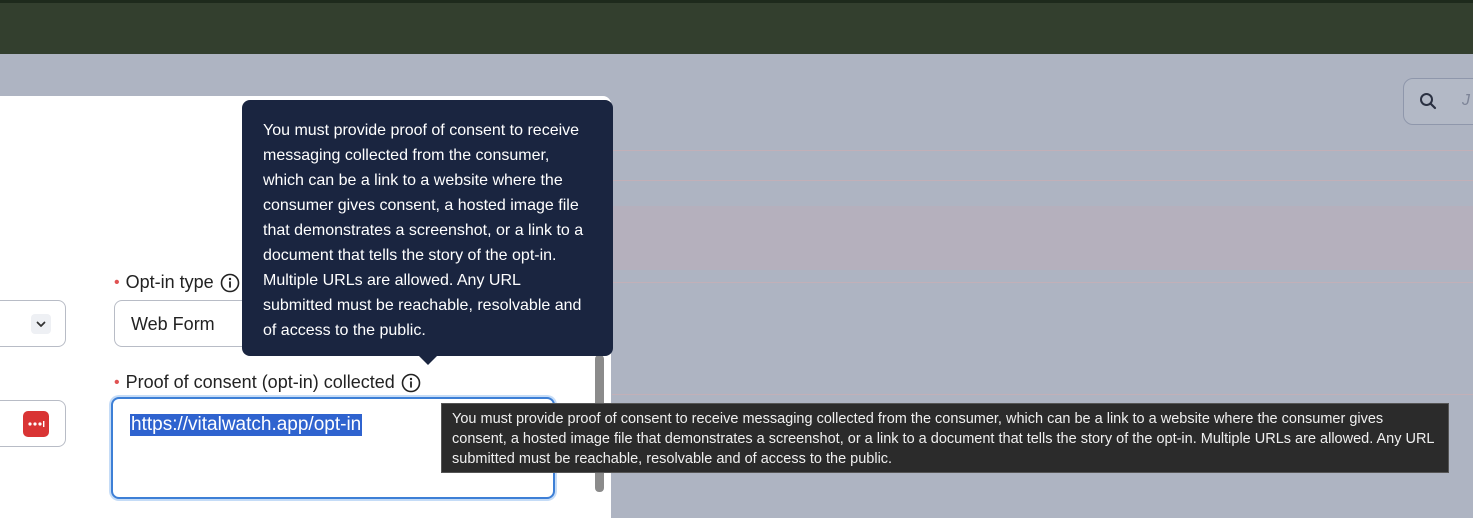 The image size is (1473, 518). I want to click on search-icon, so click(1428, 101).